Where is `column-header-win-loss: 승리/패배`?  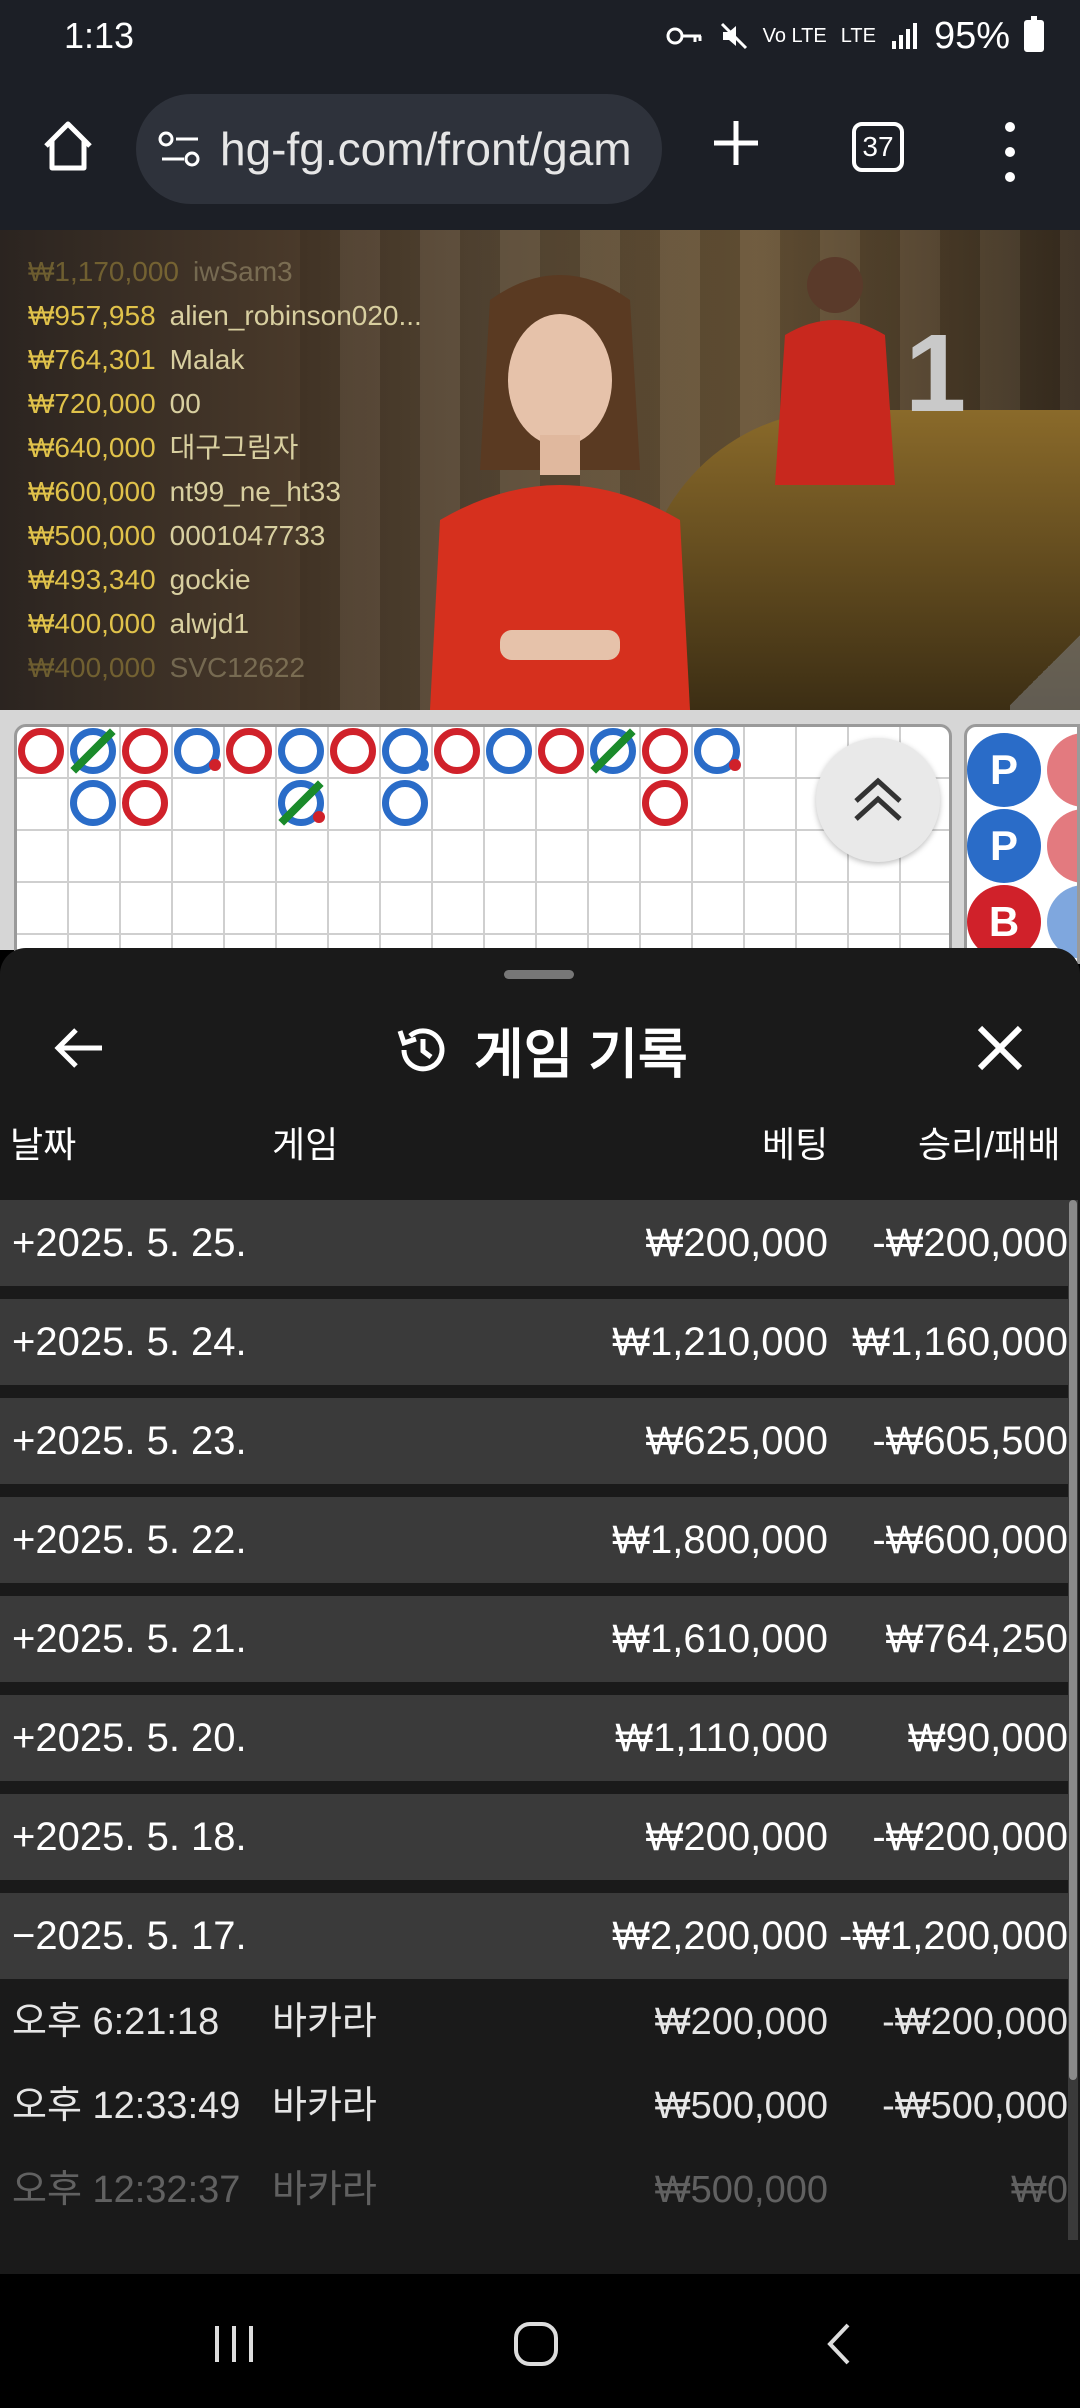 column-header-win-loss: 승리/패배 is located at coordinates (989, 1145).